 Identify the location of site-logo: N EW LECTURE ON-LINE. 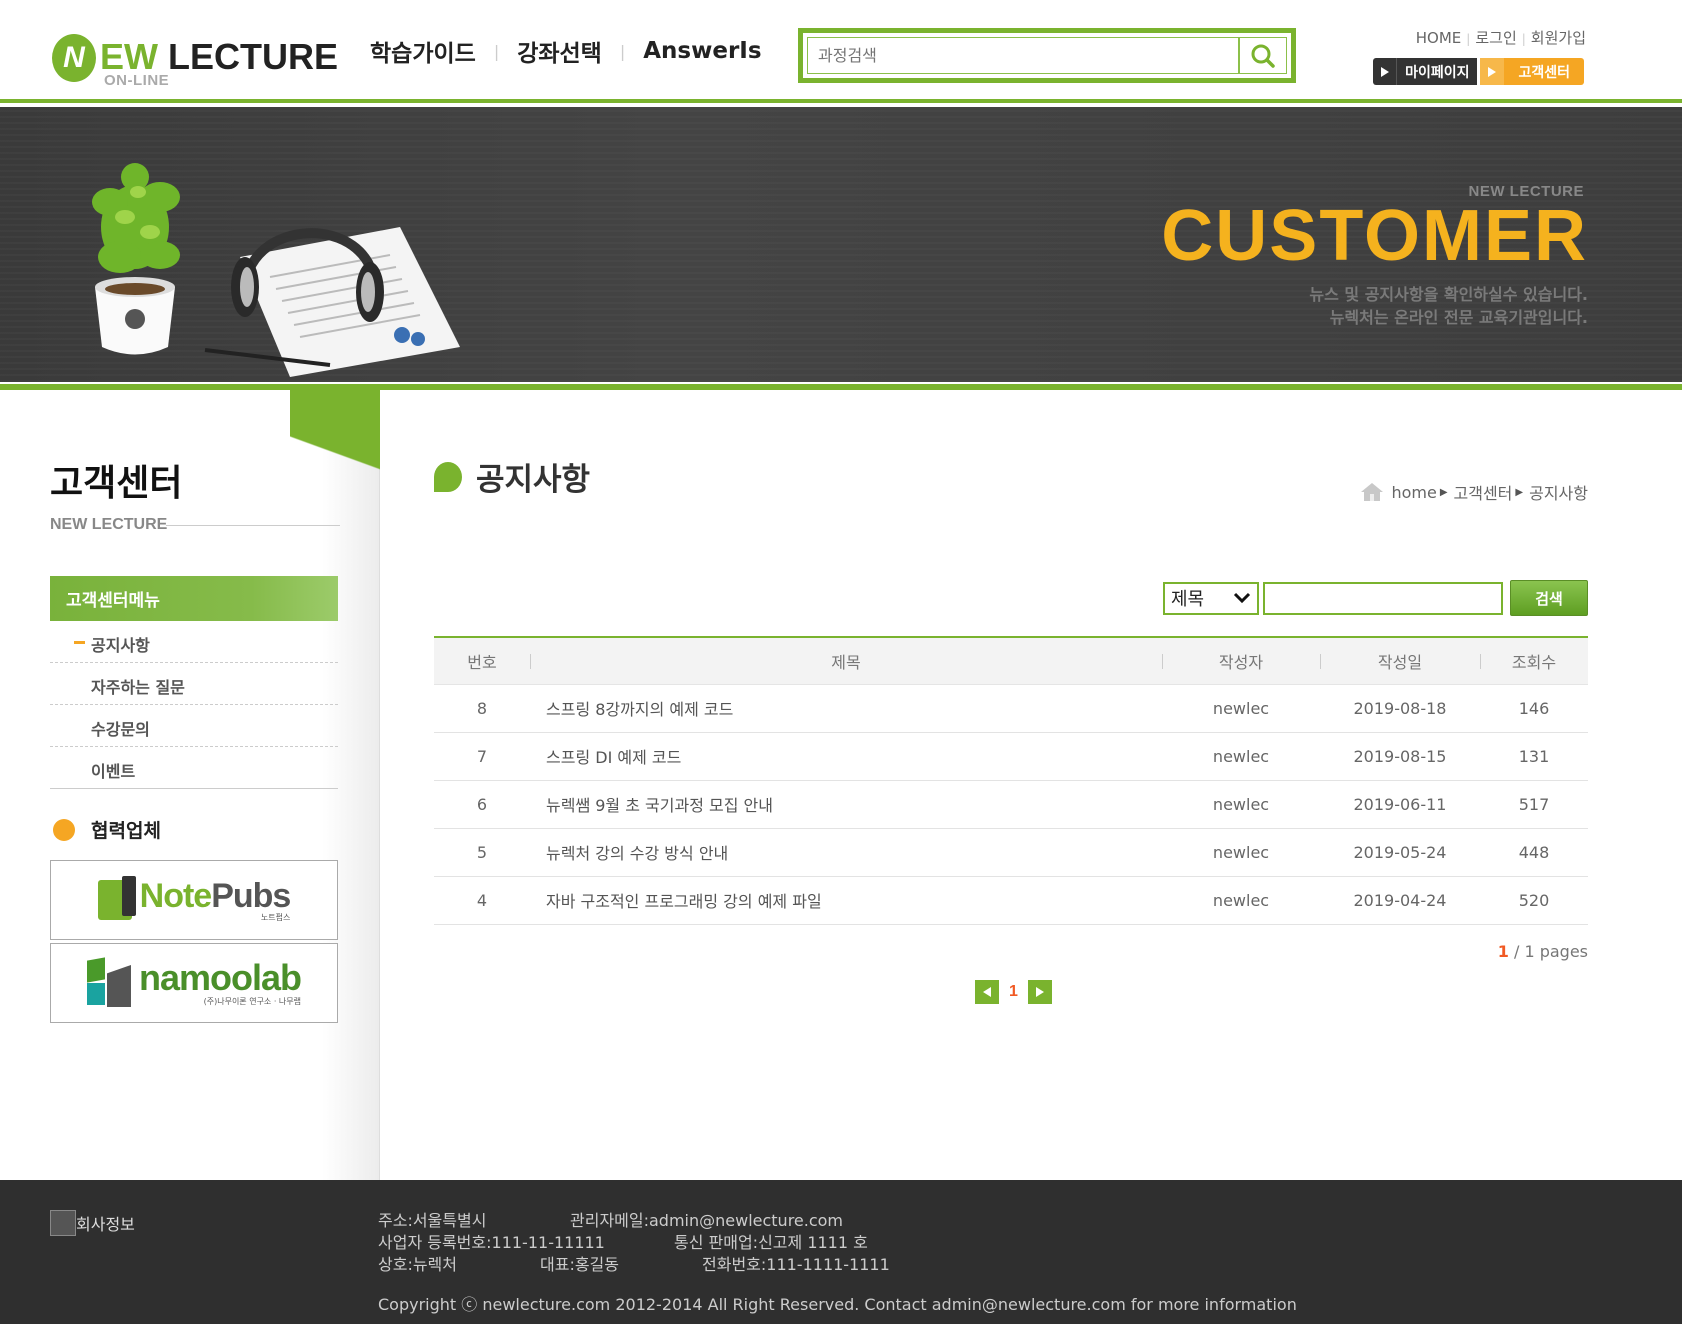
(202, 62).